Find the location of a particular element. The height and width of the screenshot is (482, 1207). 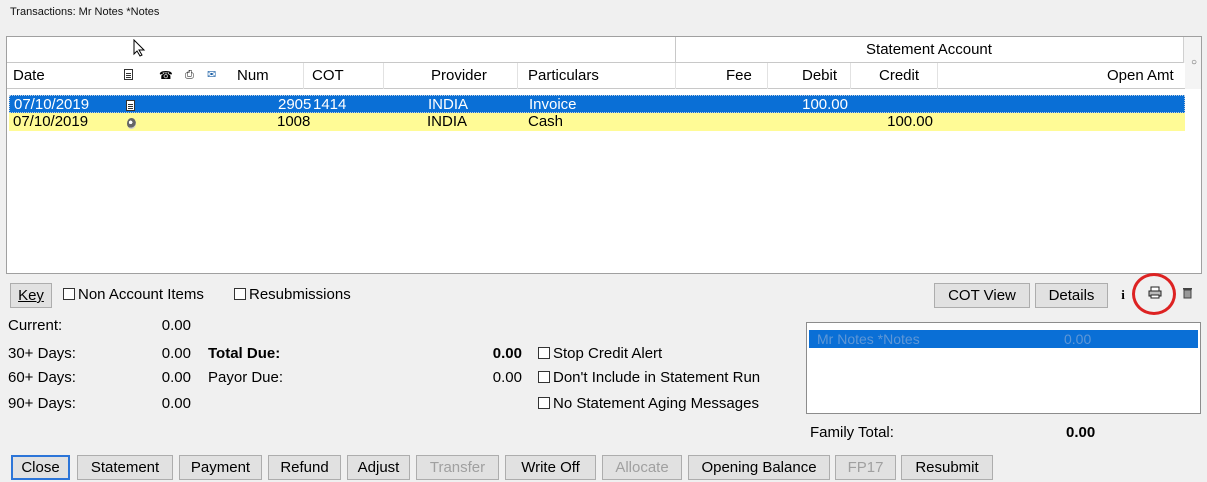

family-total-label: Family Total: is located at coordinates (852, 432).